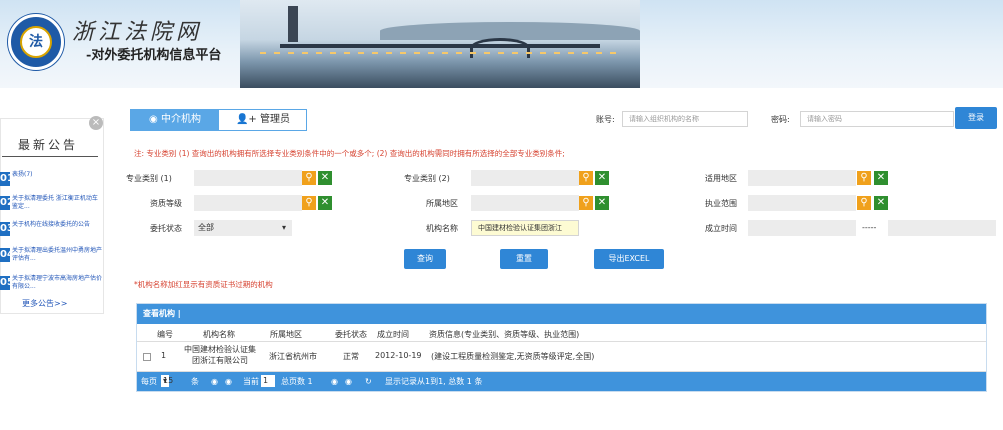 Image resolution: width=1003 pixels, height=430 pixels. What do you see at coordinates (605, 119) in the screenshot?
I see `account-label: 账号:` at bounding box center [605, 119].